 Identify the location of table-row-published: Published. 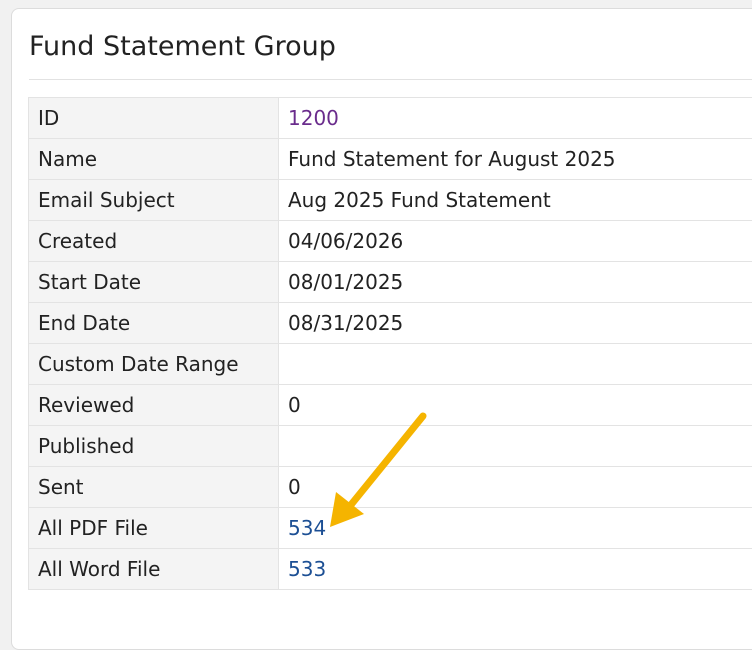
(390, 446).